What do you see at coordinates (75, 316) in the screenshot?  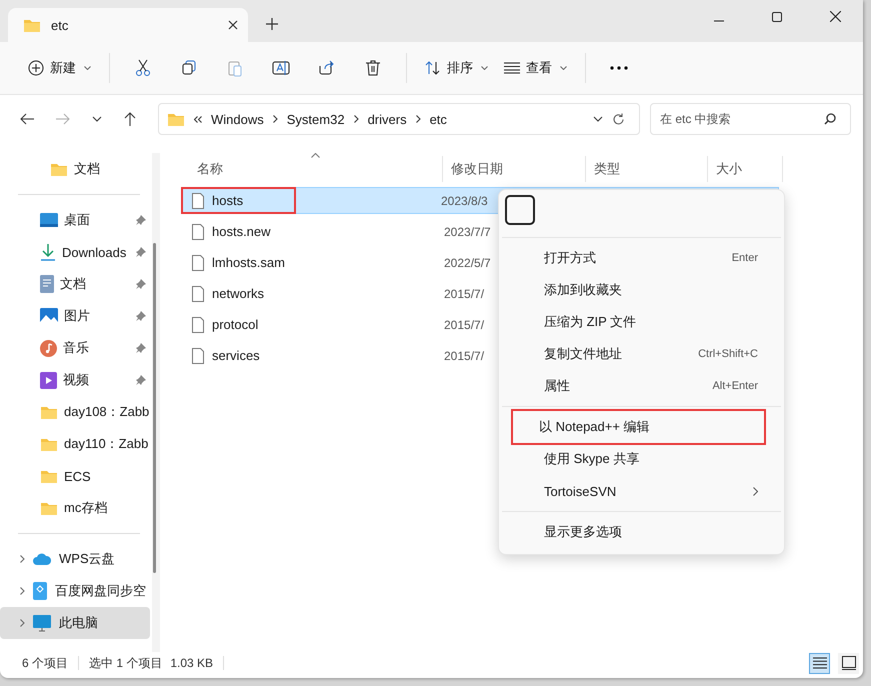 I see `sidebar-item: 图片` at bounding box center [75, 316].